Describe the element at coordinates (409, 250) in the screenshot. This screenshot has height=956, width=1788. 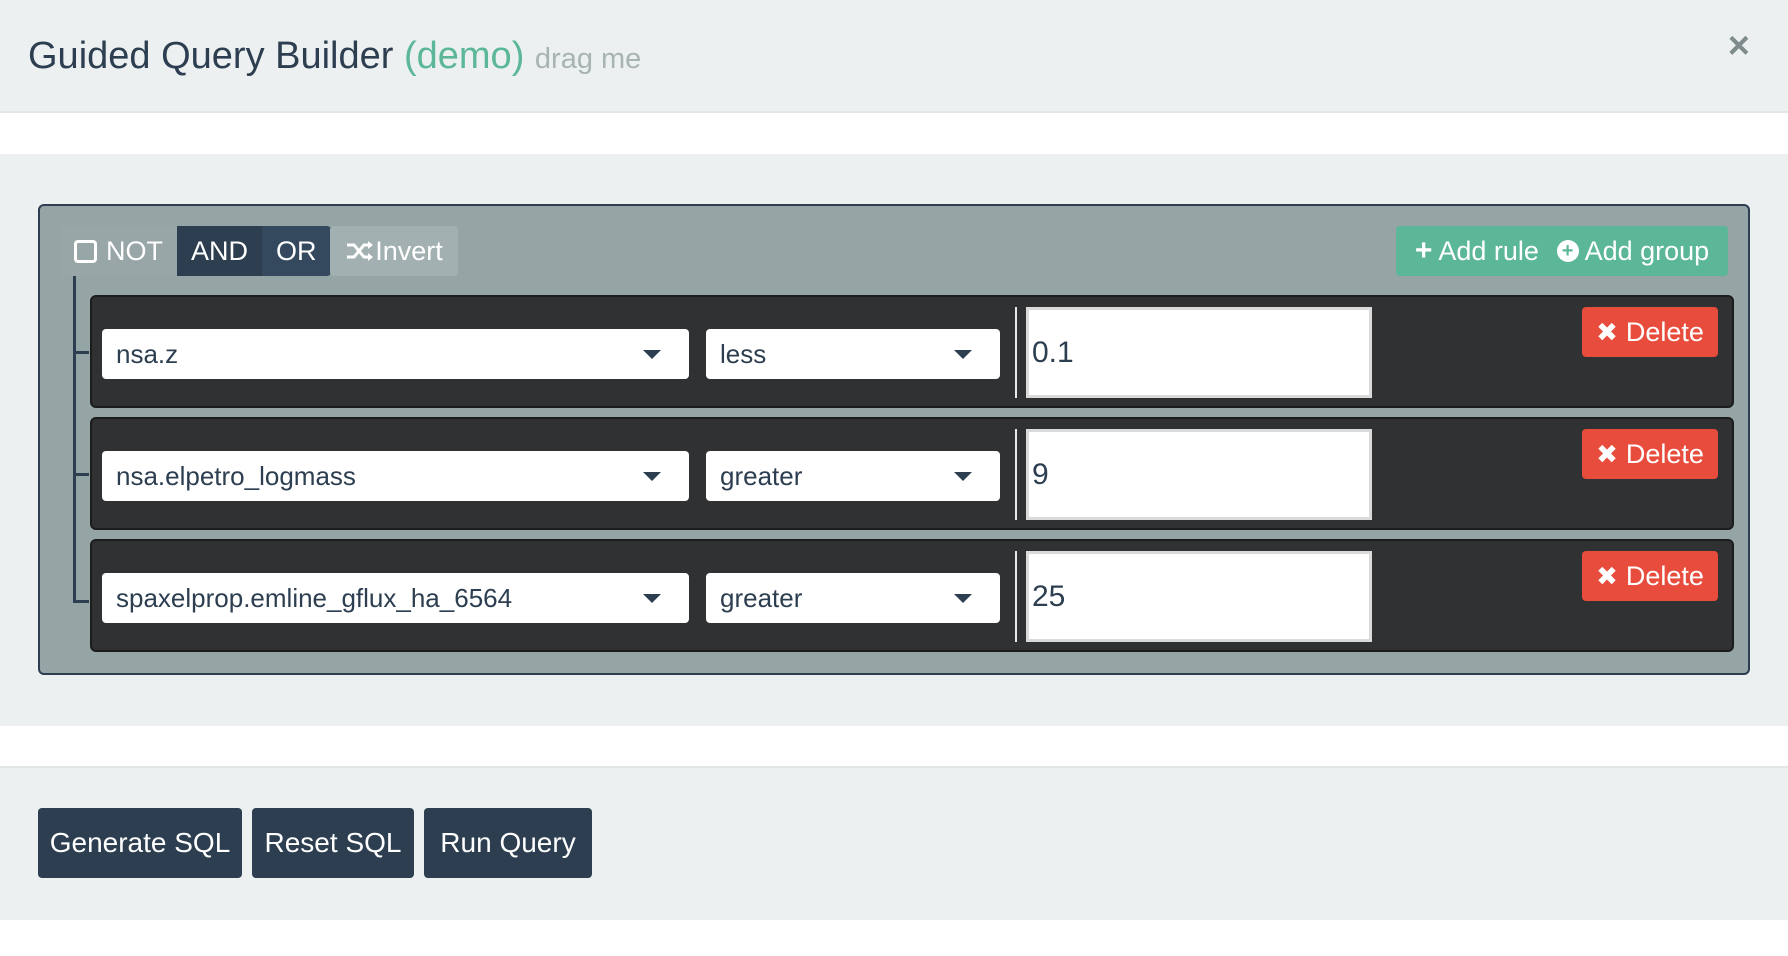
I see `invert-label: Invert` at that location.